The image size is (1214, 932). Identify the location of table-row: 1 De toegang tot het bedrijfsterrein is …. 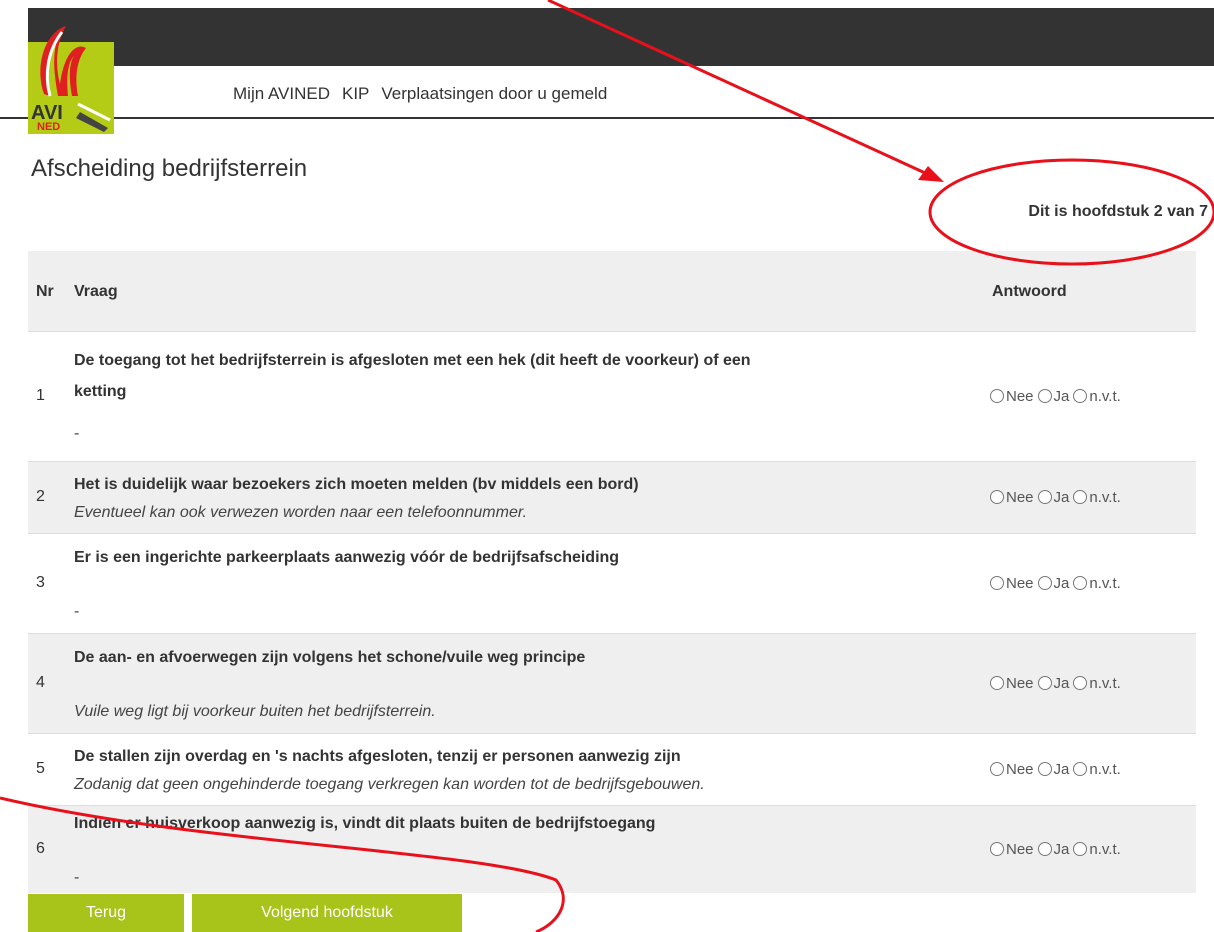
(612, 396).